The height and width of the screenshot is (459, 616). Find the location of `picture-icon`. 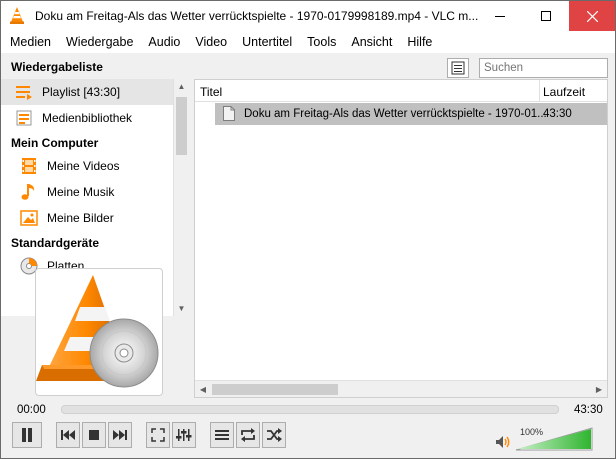

picture-icon is located at coordinates (29, 218).